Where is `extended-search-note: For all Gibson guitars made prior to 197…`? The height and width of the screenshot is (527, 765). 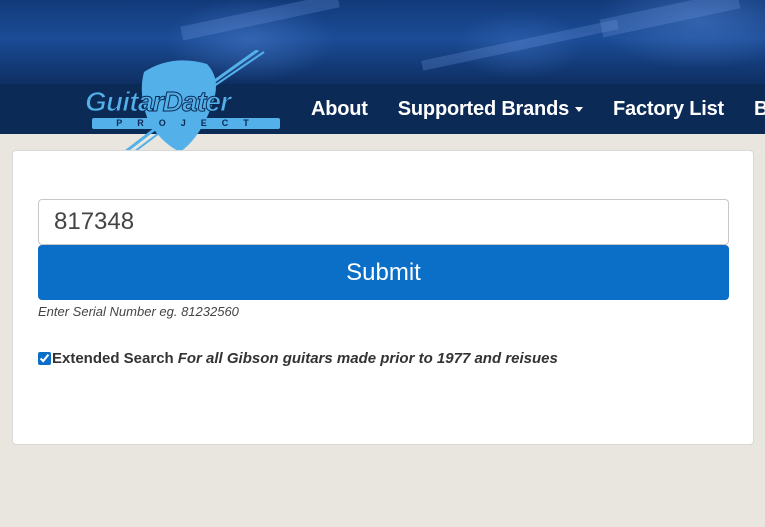
extended-search-note: For all Gibson guitars made prior to 197… is located at coordinates (367, 358).